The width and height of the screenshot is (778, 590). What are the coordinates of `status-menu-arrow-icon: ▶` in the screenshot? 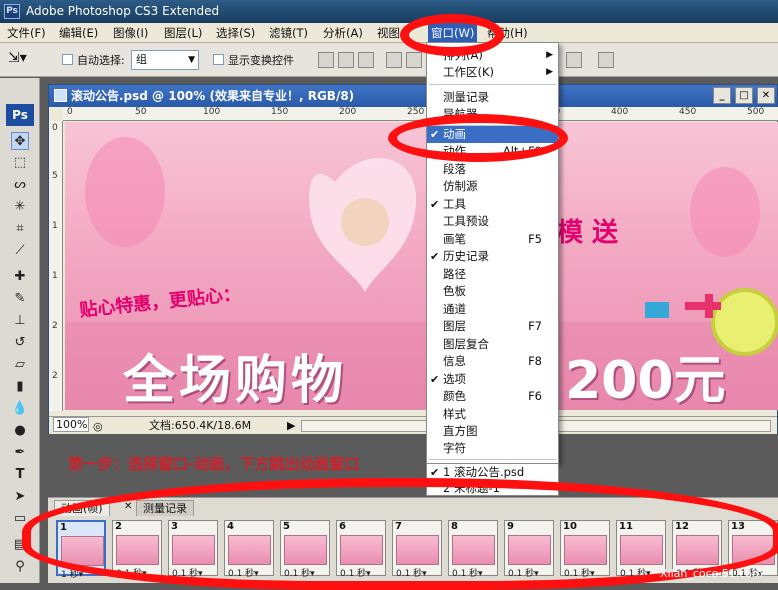 It's located at (291, 425).